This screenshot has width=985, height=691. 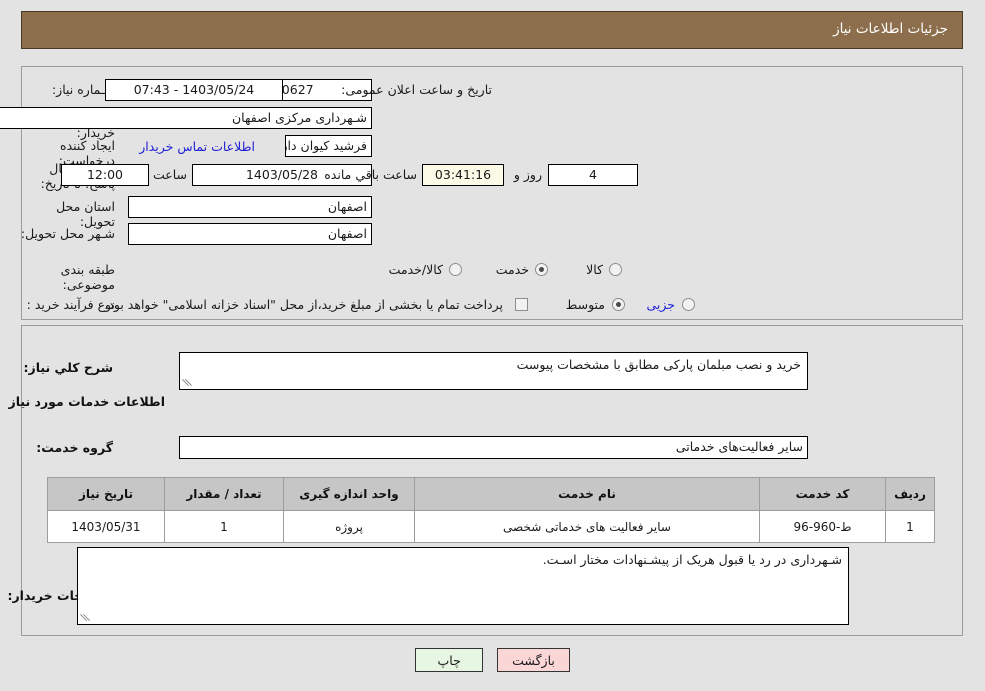 I want to click on label-category: طبقه بندی موضوعی:, so click(x=87, y=277).